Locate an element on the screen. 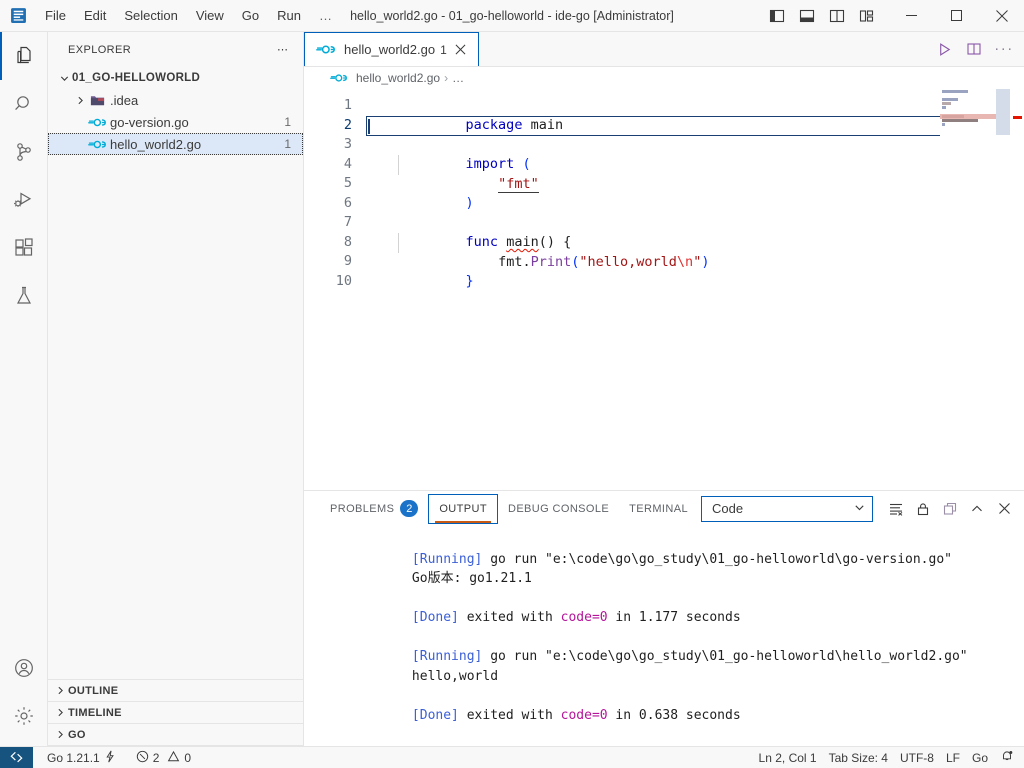 The height and width of the screenshot is (768, 1024). sidebar-section-label: OUTLINE is located at coordinates (93, 690).